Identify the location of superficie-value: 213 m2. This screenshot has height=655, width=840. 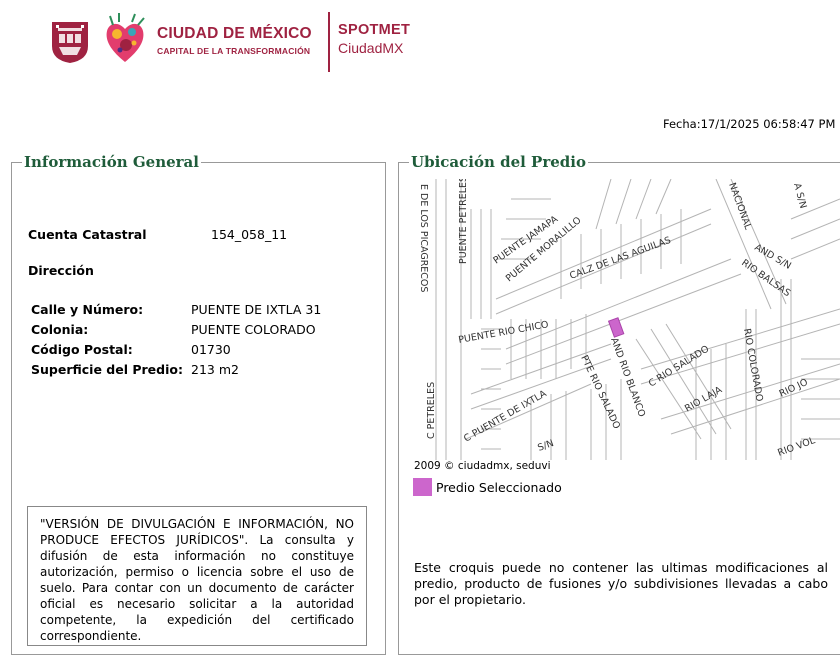
(215, 369).